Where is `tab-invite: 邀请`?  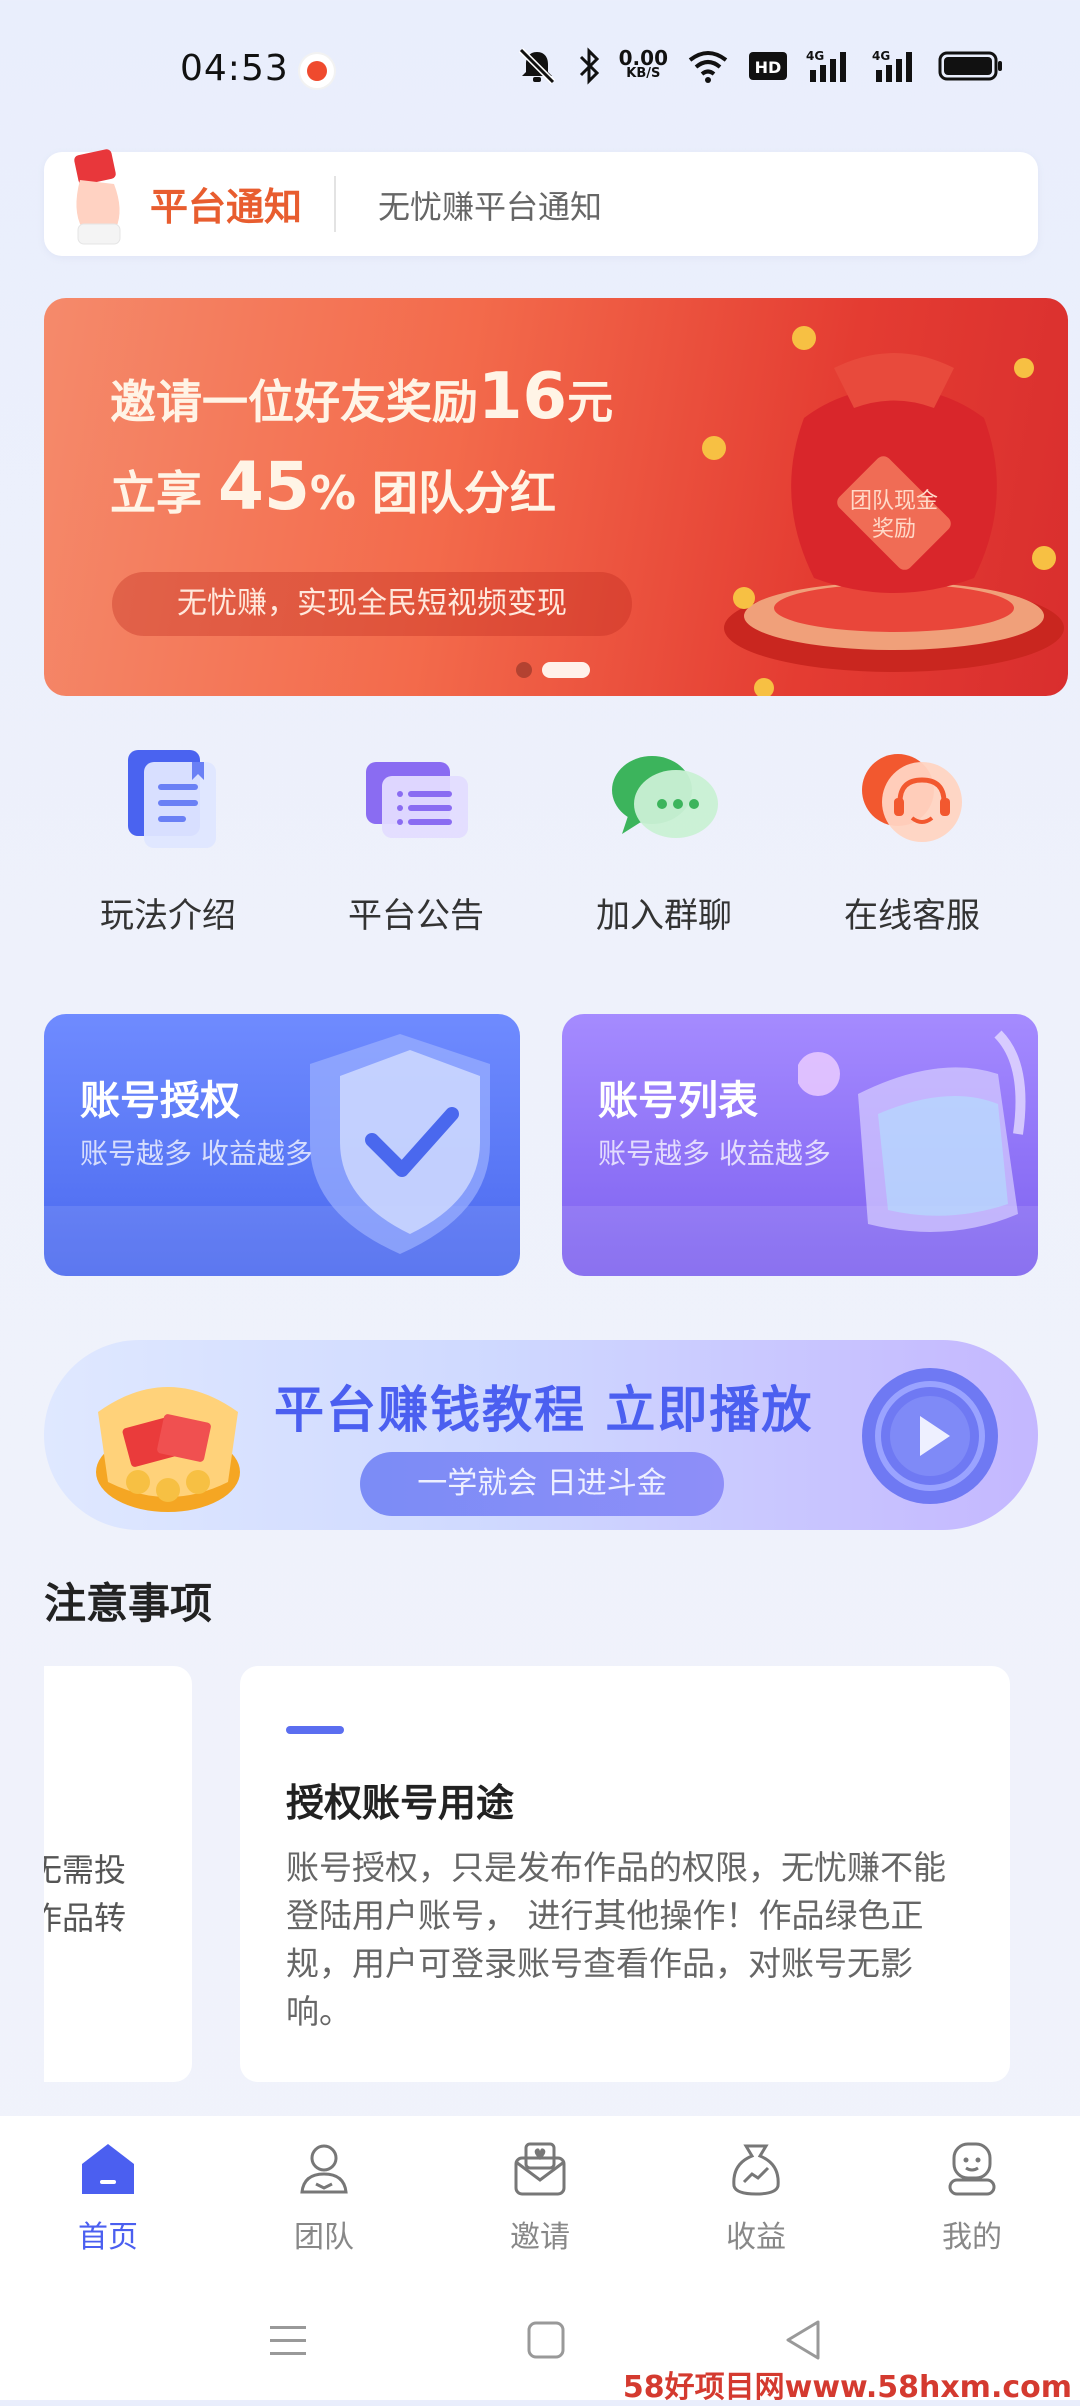 tab-invite: 邀请 is located at coordinates (540, 2195).